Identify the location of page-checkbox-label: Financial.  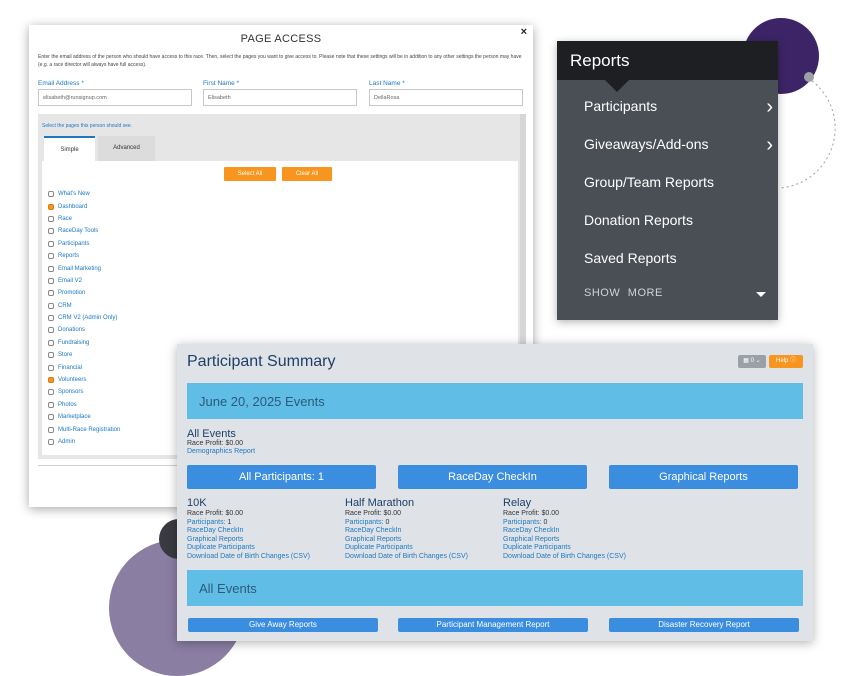
(70, 367).